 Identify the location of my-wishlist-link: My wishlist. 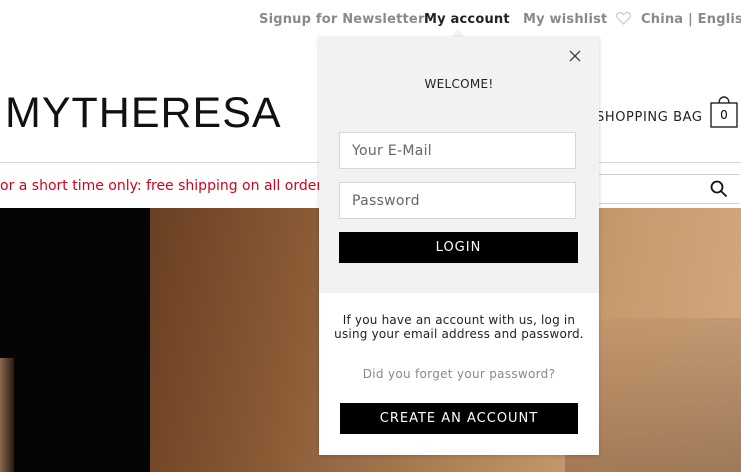
(577, 19).